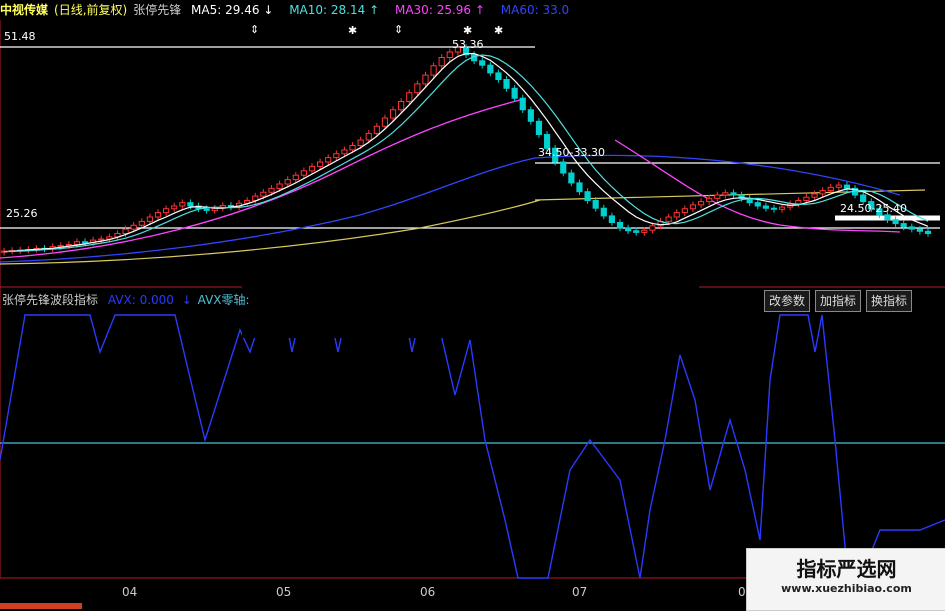 The height and width of the screenshot is (611, 945). Describe the element at coordinates (571, 152) in the screenshot. I see `range-label-1: 34.50-33.30` at that location.